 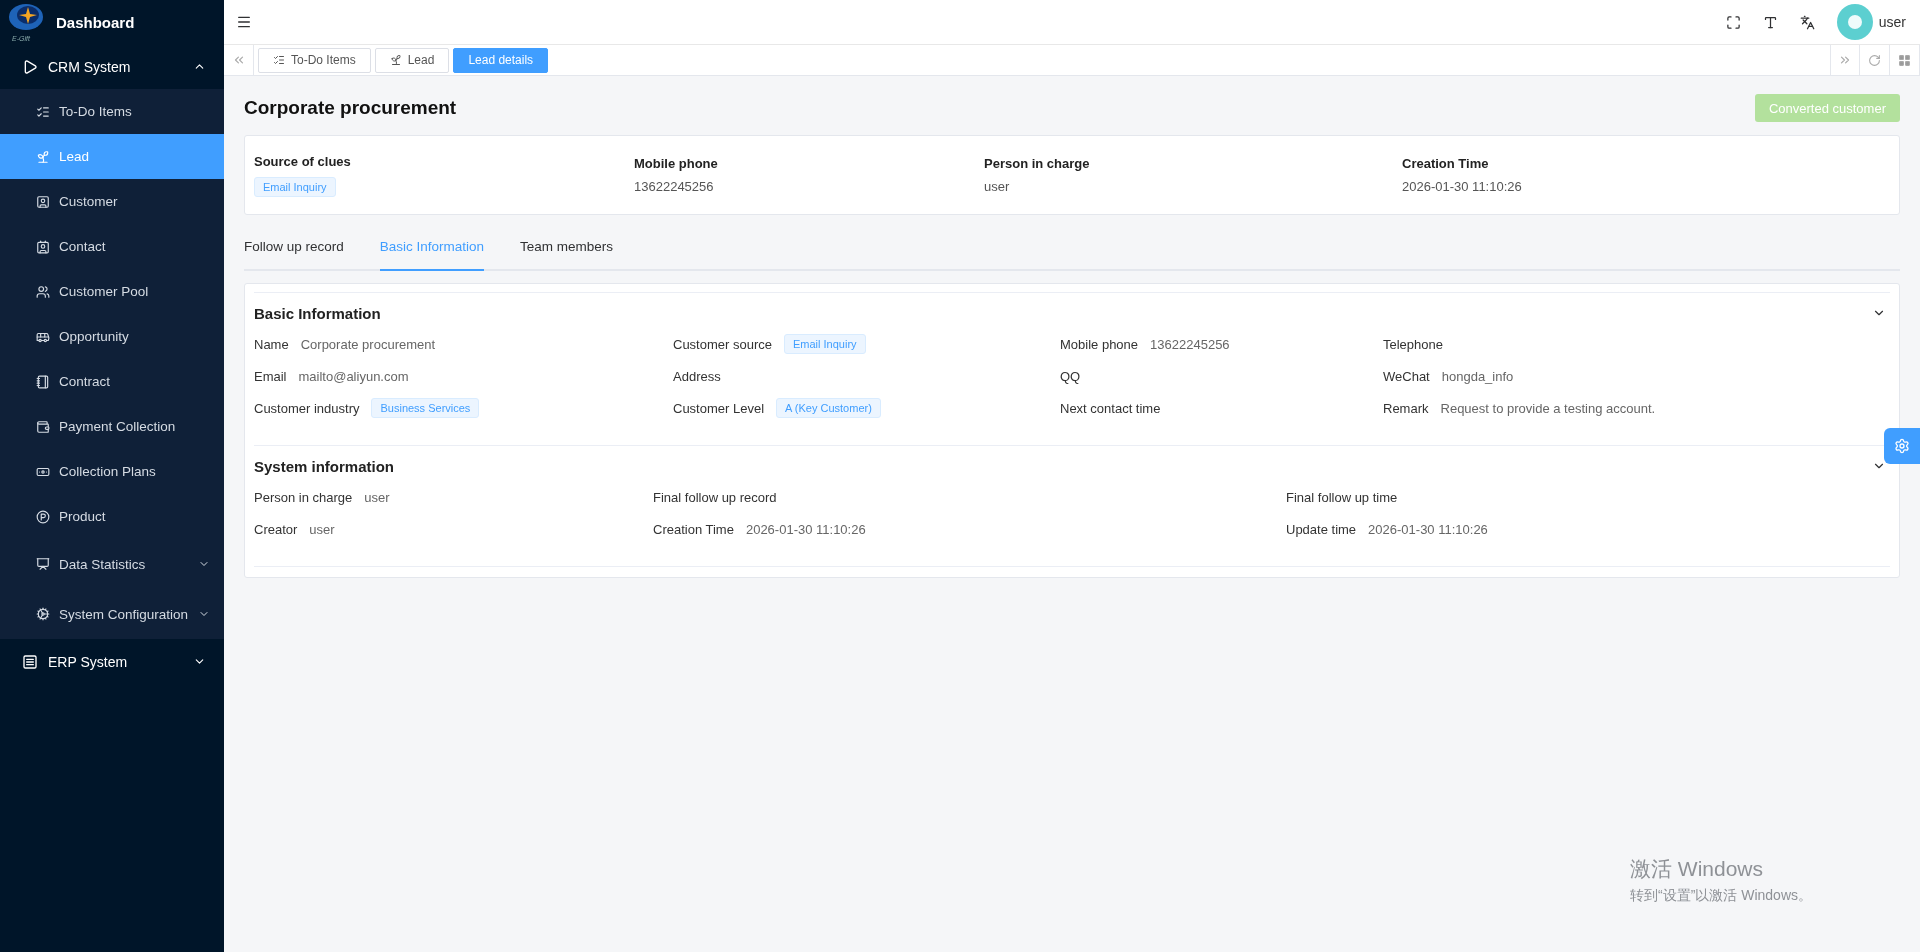 What do you see at coordinates (317, 313) in the screenshot?
I see `section-title: Basic Information` at bounding box center [317, 313].